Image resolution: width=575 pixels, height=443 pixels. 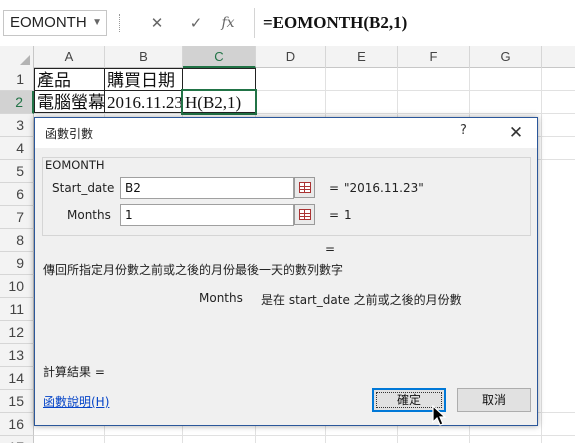 What do you see at coordinates (17, 286) in the screenshot?
I see `row-header-10: 10` at bounding box center [17, 286].